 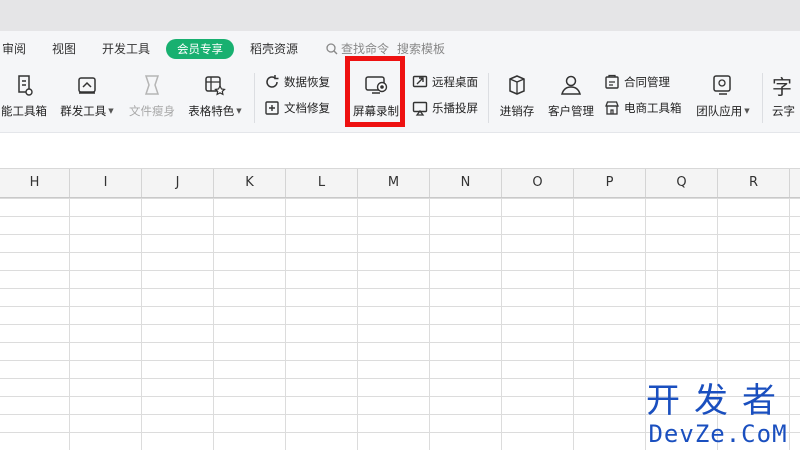 I want to click on formula-bar-area, so click(x=400, y=151).